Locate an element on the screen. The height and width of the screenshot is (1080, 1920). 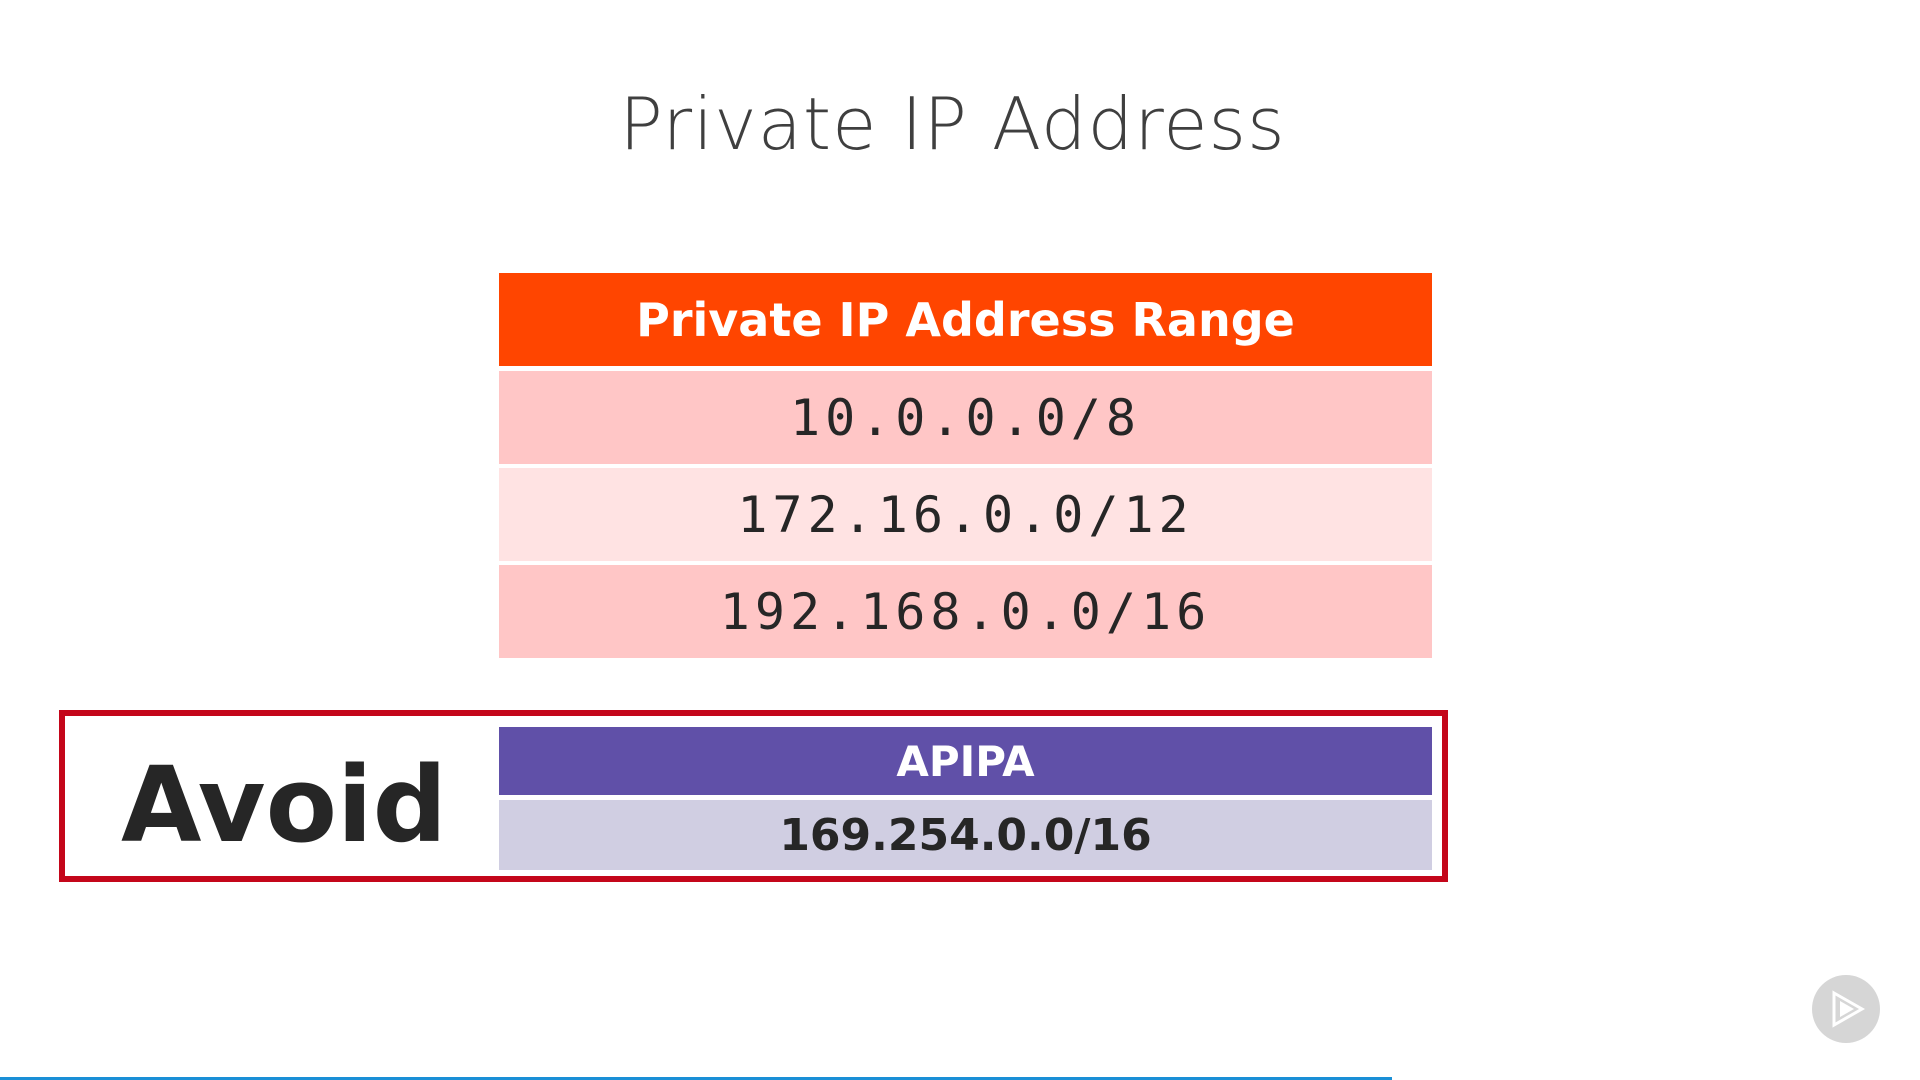
private-range-row: 172.16.0.0/12 is located at coordinates (965, 514).